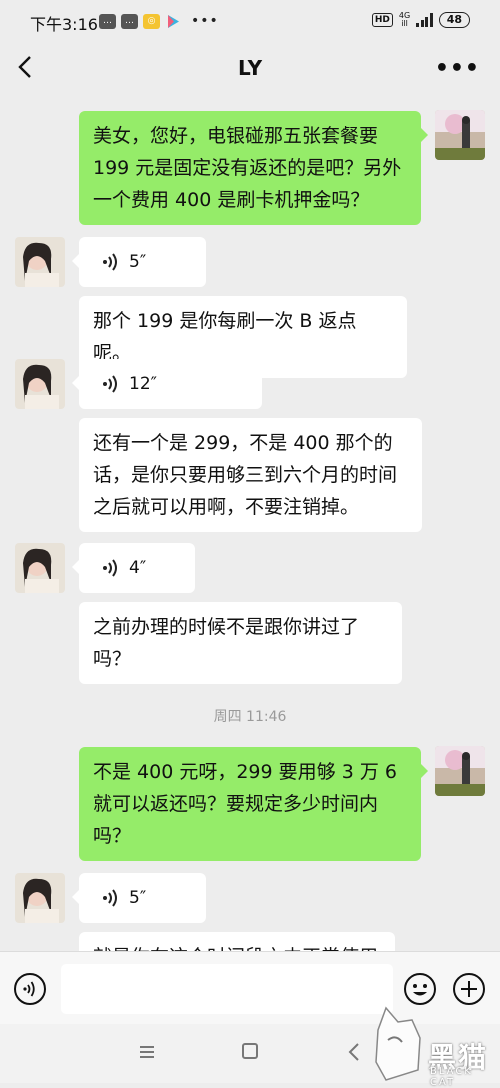 The width and height of the screenshot is (500, 1088). What do you see at coordinates (250, 22) in the screenshot?
I see `status-bar: 下午3:16 … … ◎ ••• HD 4G ill 48` at bounding box center [250, 22].